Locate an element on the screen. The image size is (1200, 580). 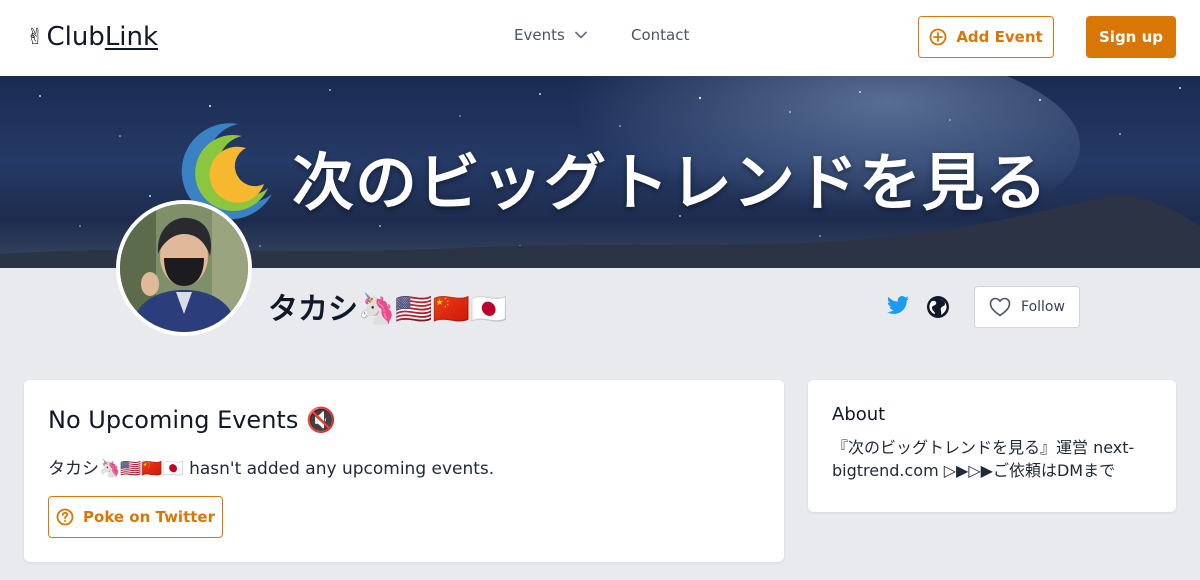
about-heading: About is located at coordinates (859, 414).